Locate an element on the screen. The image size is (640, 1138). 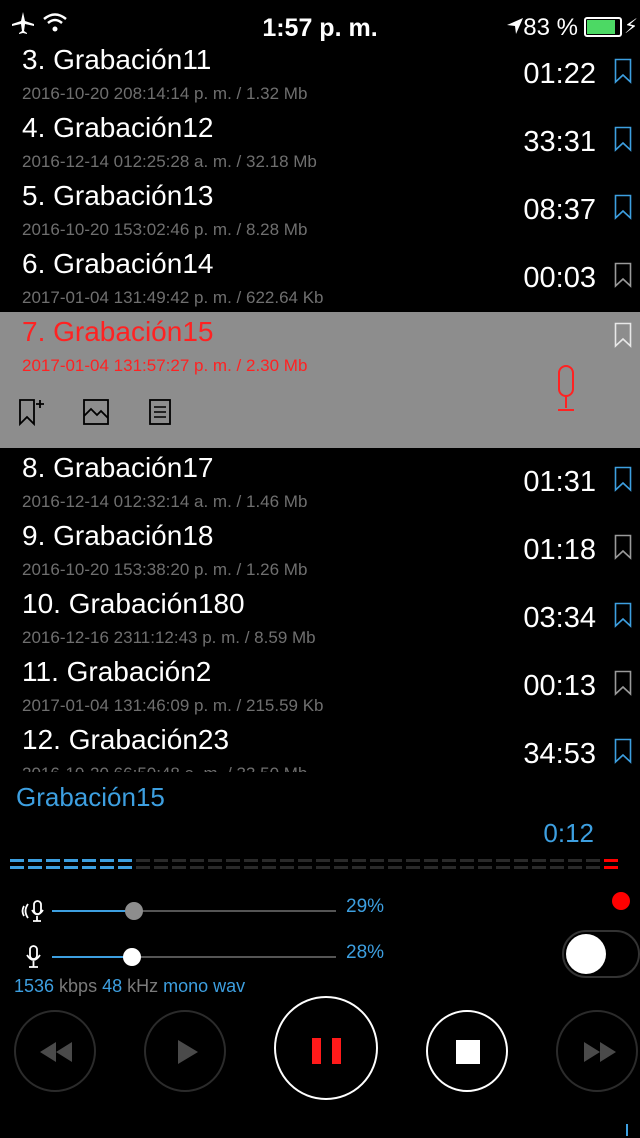
progress-bar is located at coordinates (320, 864).